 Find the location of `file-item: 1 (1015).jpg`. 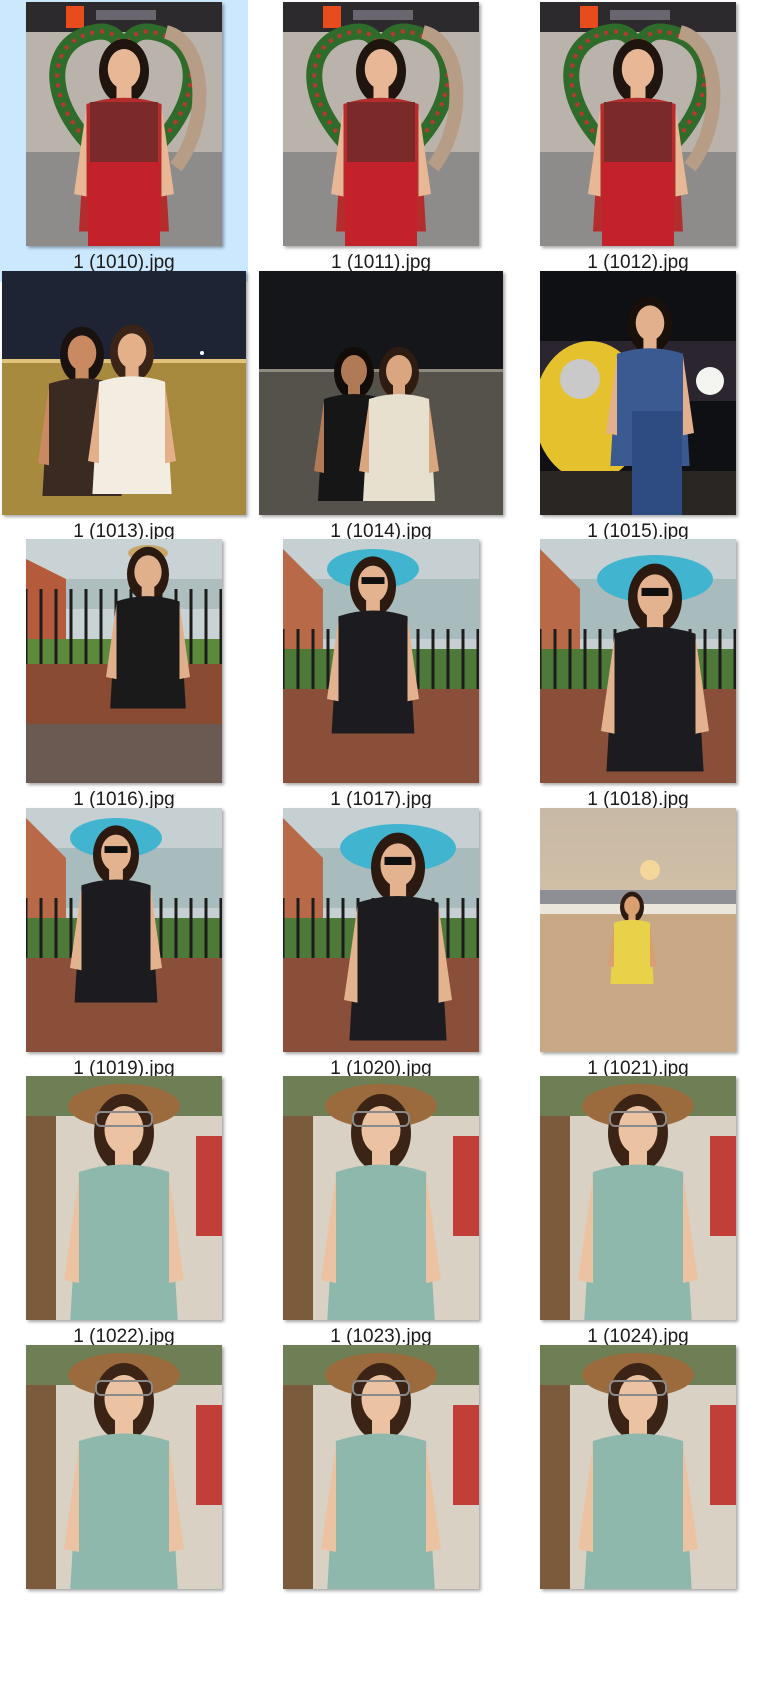

file-item: 1 (1015).jpg is located at coordinates (638, 410).